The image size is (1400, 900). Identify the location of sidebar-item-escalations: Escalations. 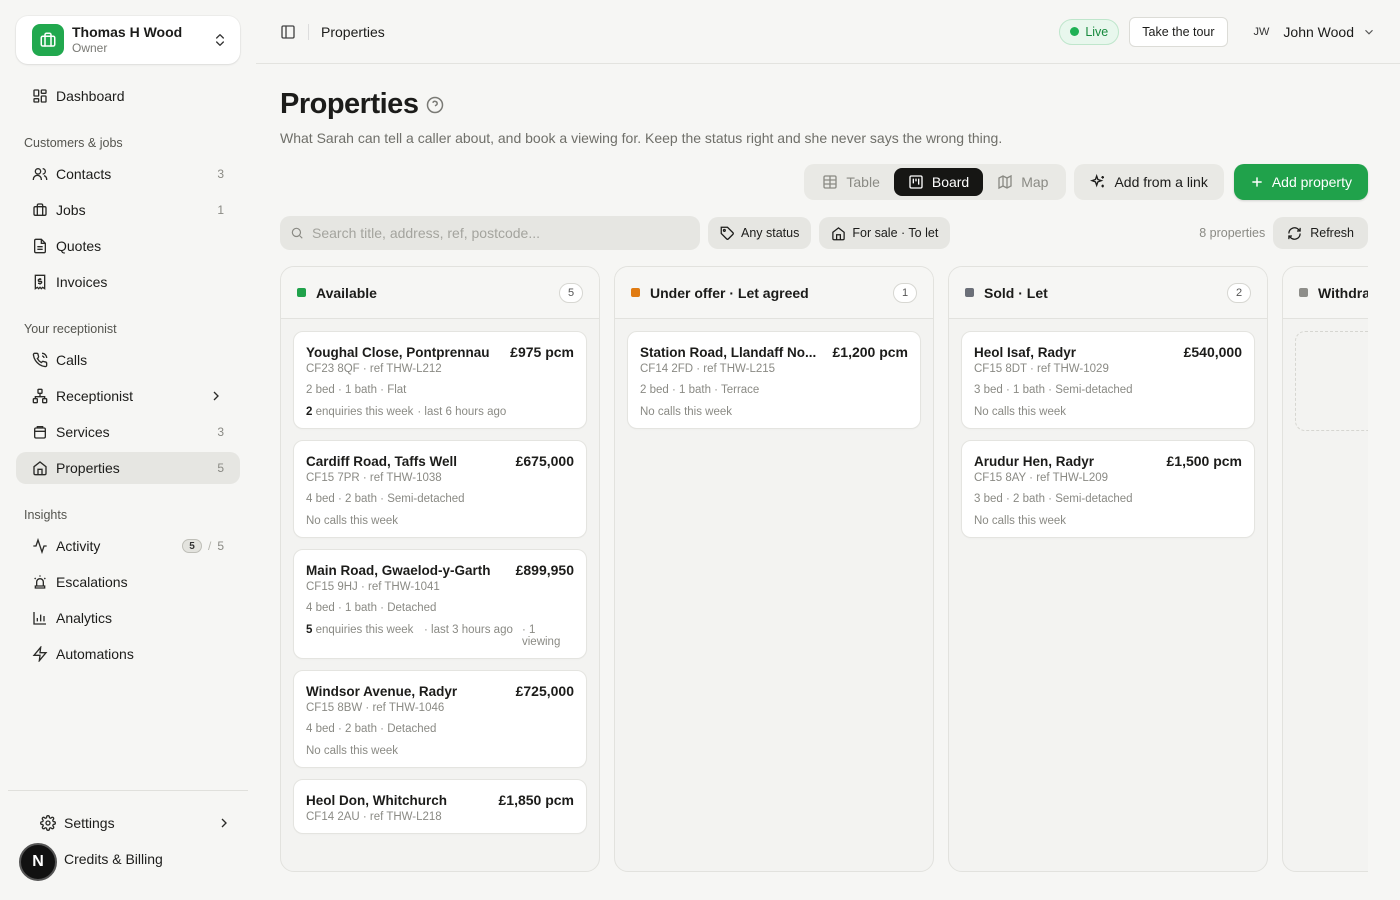
(128, 582).